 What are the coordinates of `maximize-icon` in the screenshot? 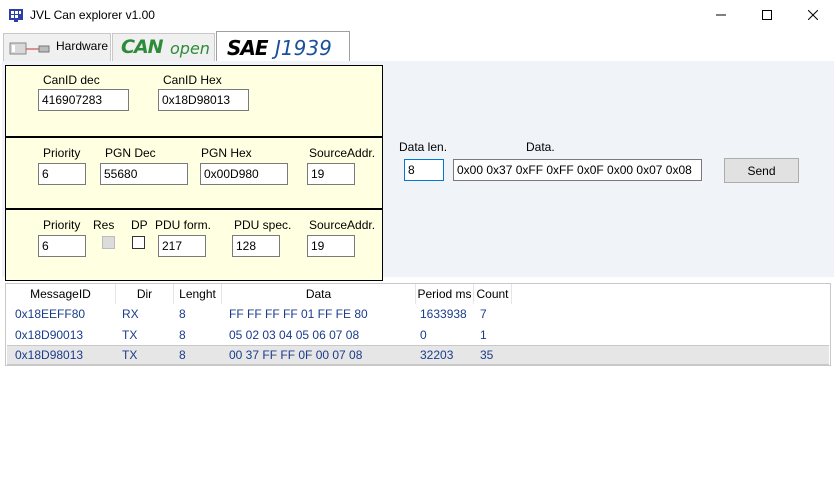 It's located at (767, 15).